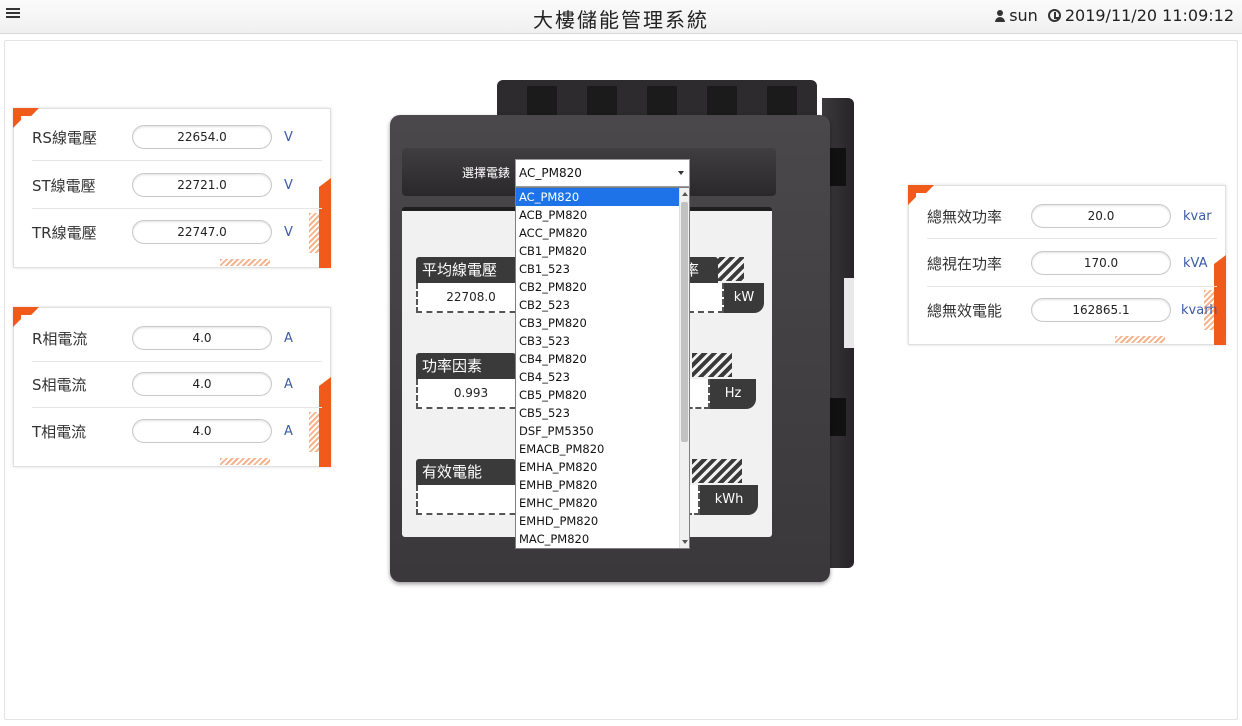  What do you see at coordinates (1054, 15) in the screenshot?
I see `clock-icon` at bounding box center [1054, 15].